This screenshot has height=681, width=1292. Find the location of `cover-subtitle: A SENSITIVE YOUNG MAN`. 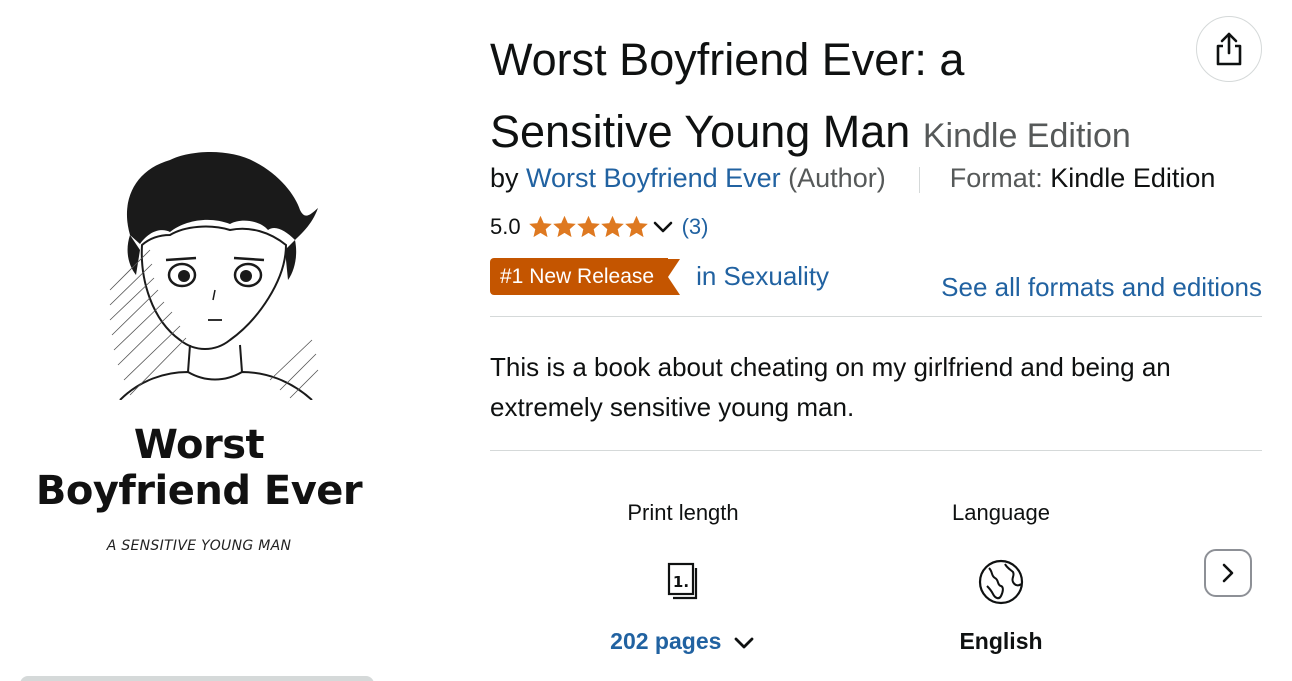

cover-subtitle: A SENSITIVE YOUNG MAN is located at coordinates (199, 546).